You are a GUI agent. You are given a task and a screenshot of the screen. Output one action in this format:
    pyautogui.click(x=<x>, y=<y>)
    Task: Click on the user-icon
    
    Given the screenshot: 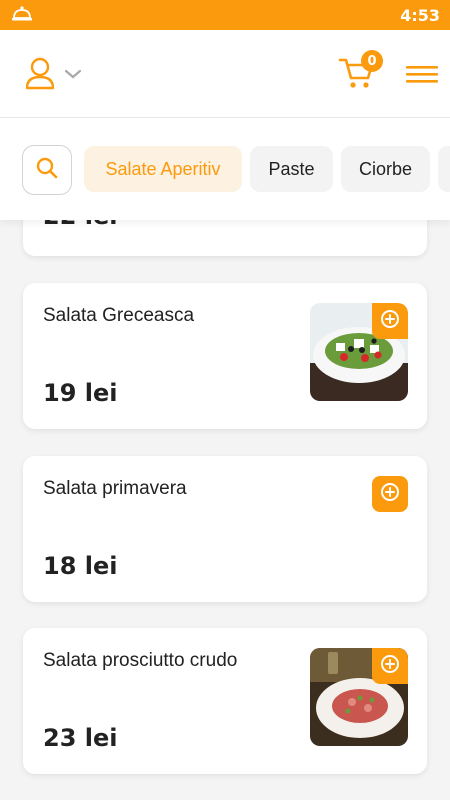 What is the action you would take?
    pyautogui.click(x=40, y=75)
    